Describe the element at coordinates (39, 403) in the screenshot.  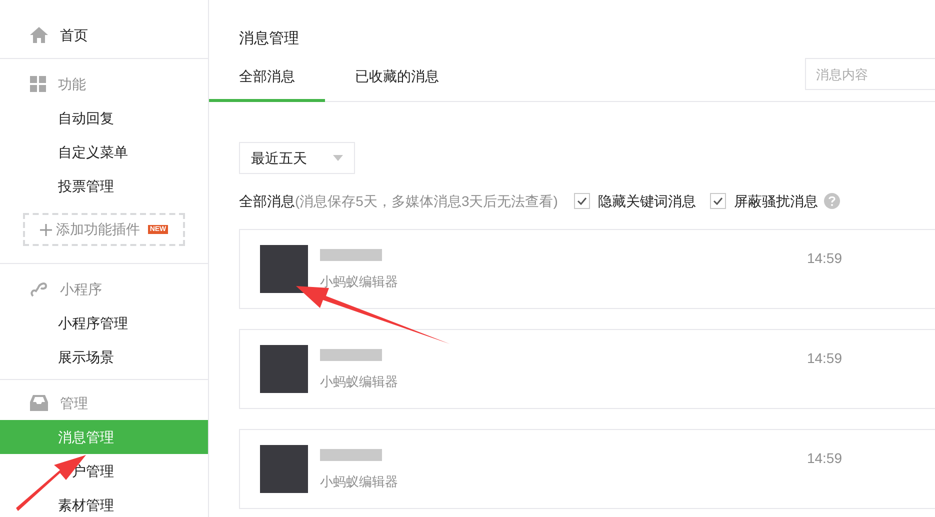
I see `inbox-icon` at that location.